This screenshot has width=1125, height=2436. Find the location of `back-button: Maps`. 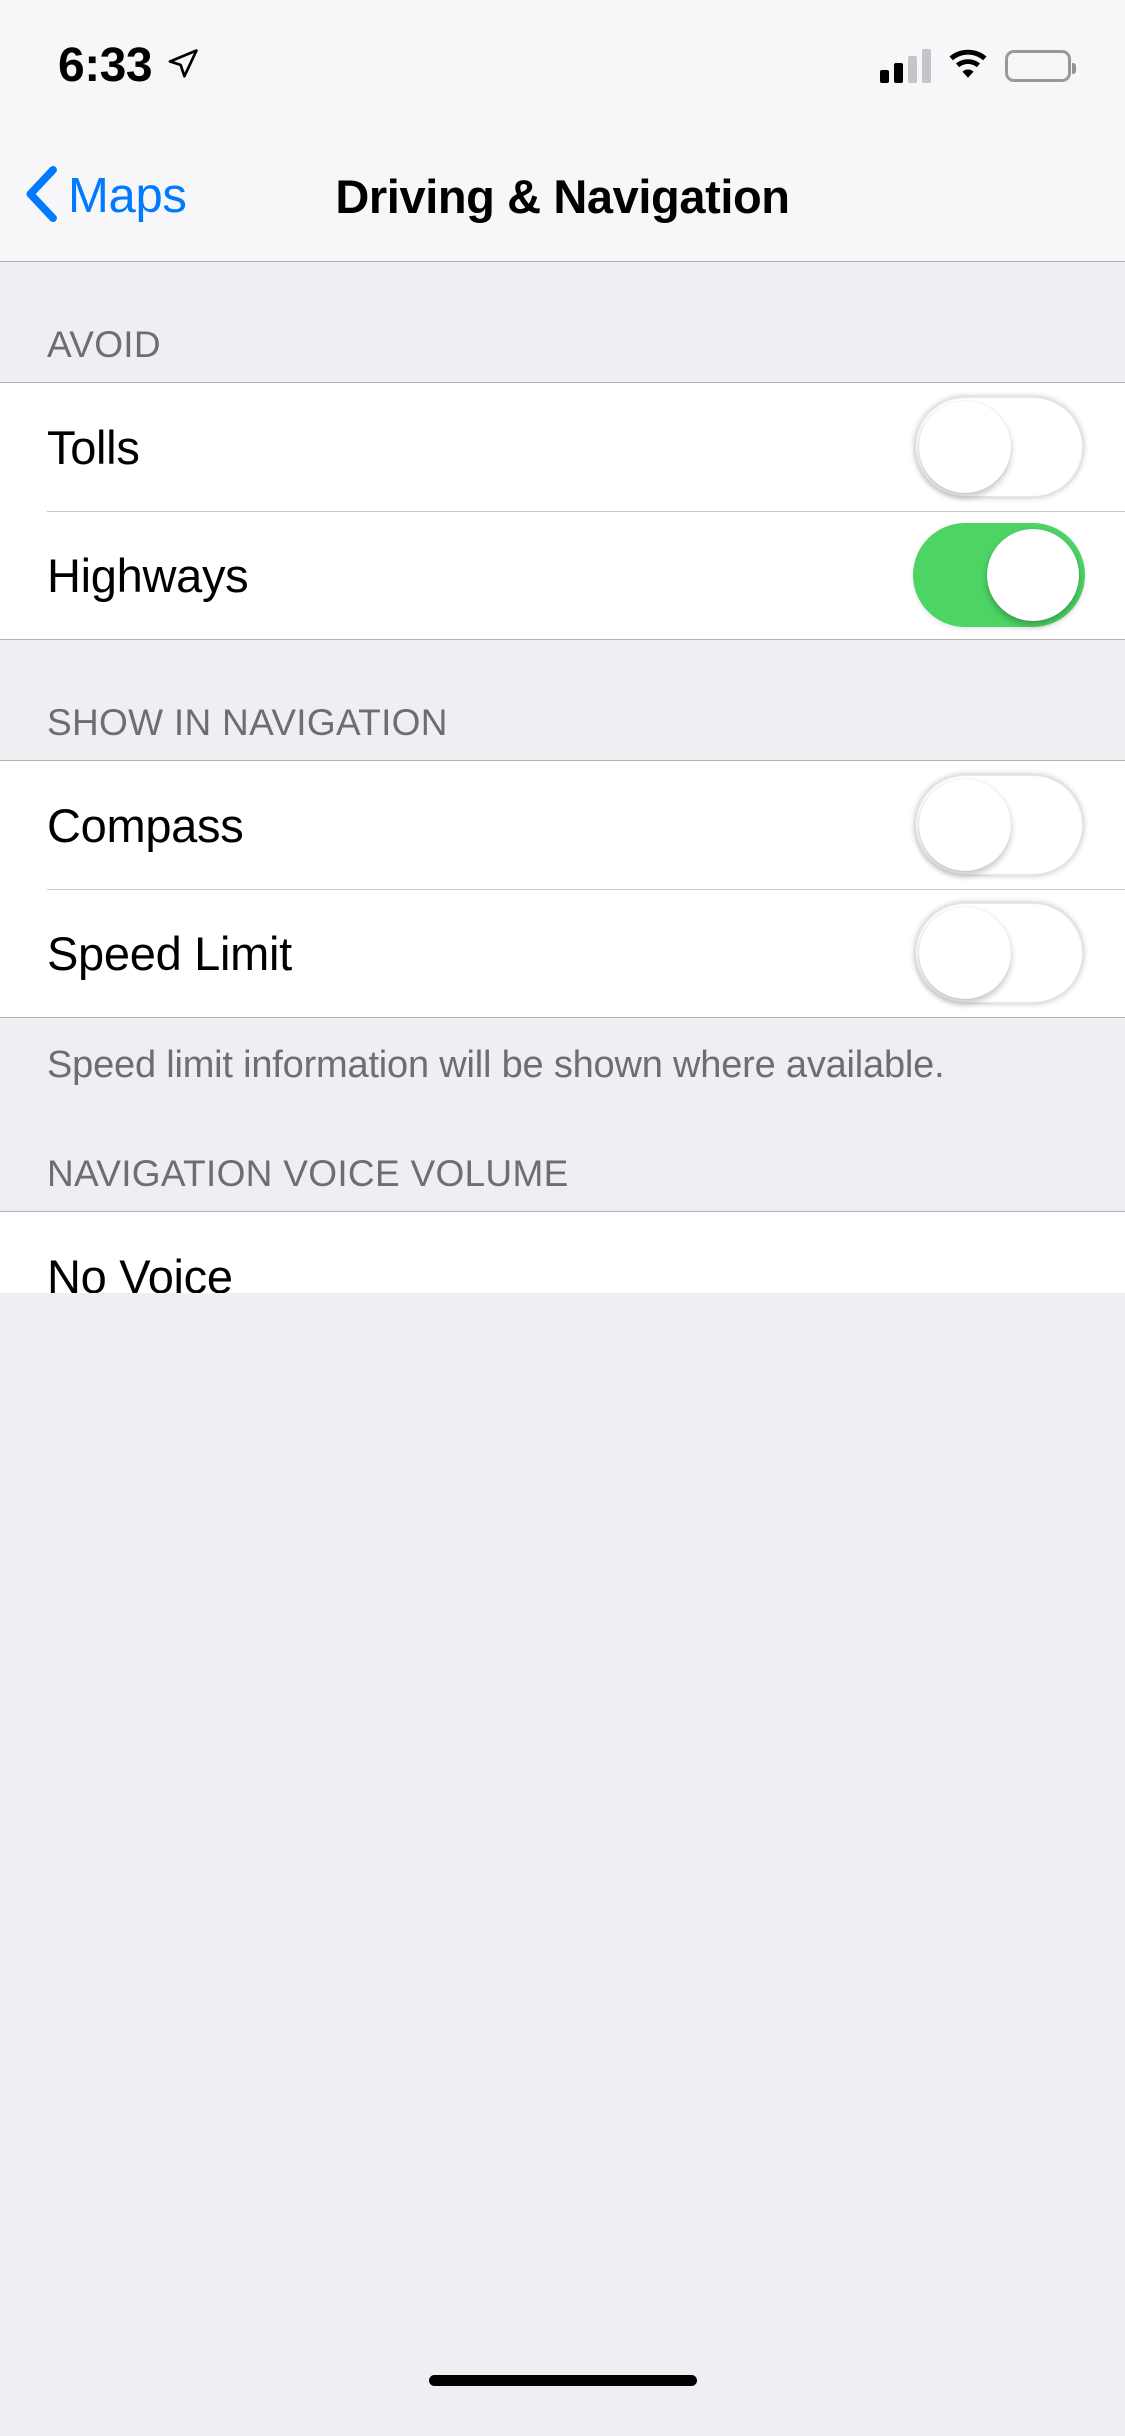

back-button: Maps is located at coordinates (93, 196).